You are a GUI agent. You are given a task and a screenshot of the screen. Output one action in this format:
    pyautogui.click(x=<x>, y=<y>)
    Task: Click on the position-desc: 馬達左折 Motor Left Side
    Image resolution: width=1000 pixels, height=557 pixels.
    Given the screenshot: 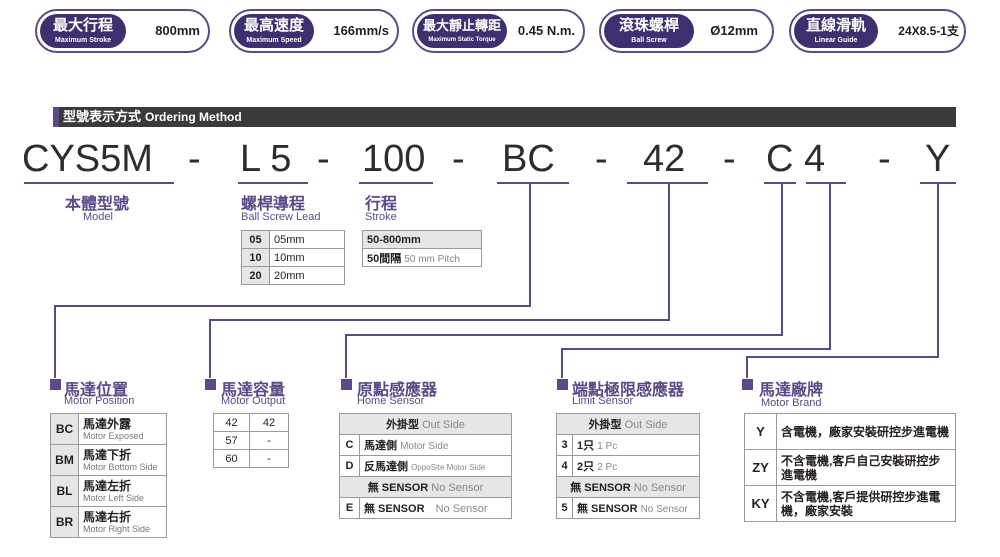 What is the action you would take?
    pyautogui.click(x=122, y=491)
    